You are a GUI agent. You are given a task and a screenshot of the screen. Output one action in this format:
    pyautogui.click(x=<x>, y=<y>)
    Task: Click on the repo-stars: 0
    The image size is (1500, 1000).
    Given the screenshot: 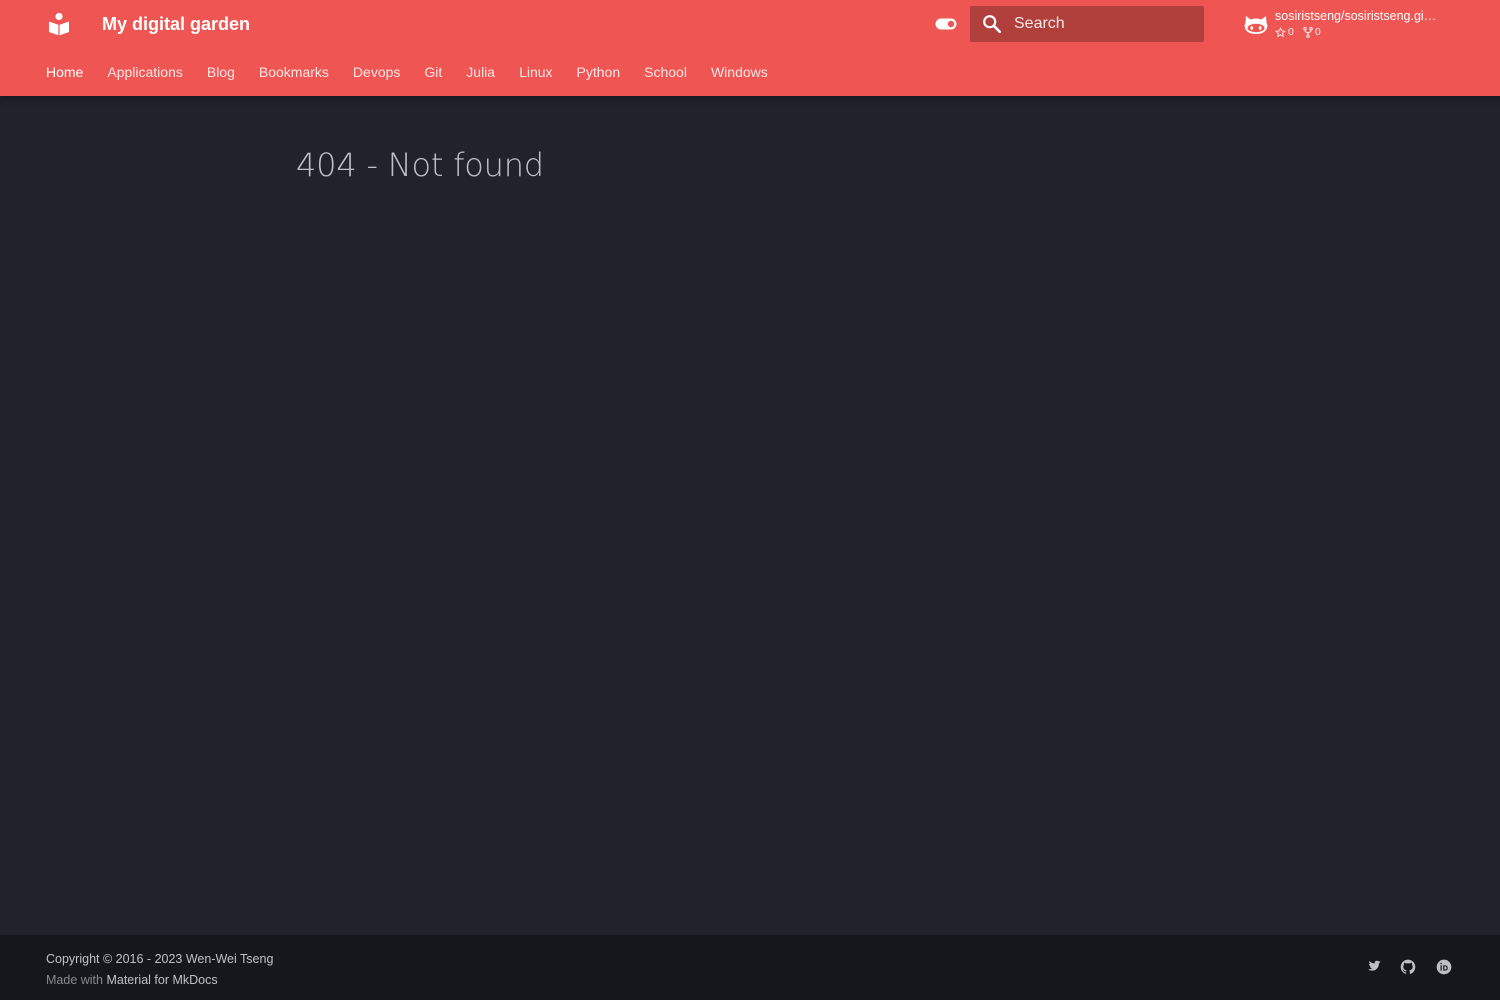 What is the action you would take?
    pyautogui.click(x=1284, y=32)
    